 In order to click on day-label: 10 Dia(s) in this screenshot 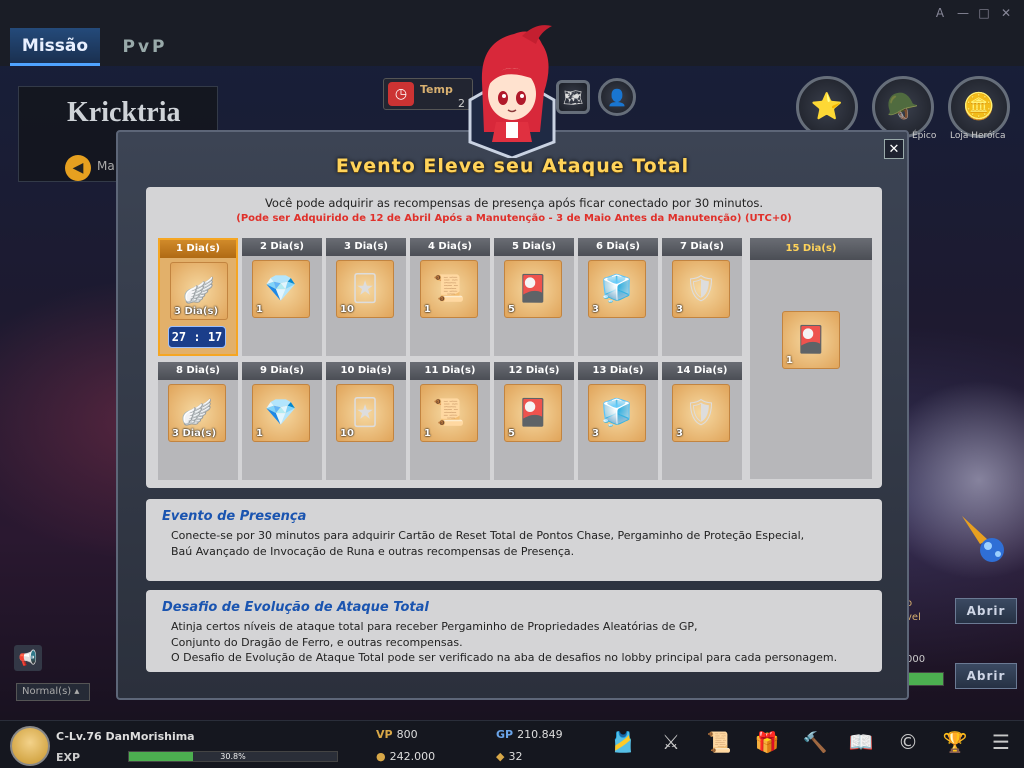, I will do `click(366, 371)`.